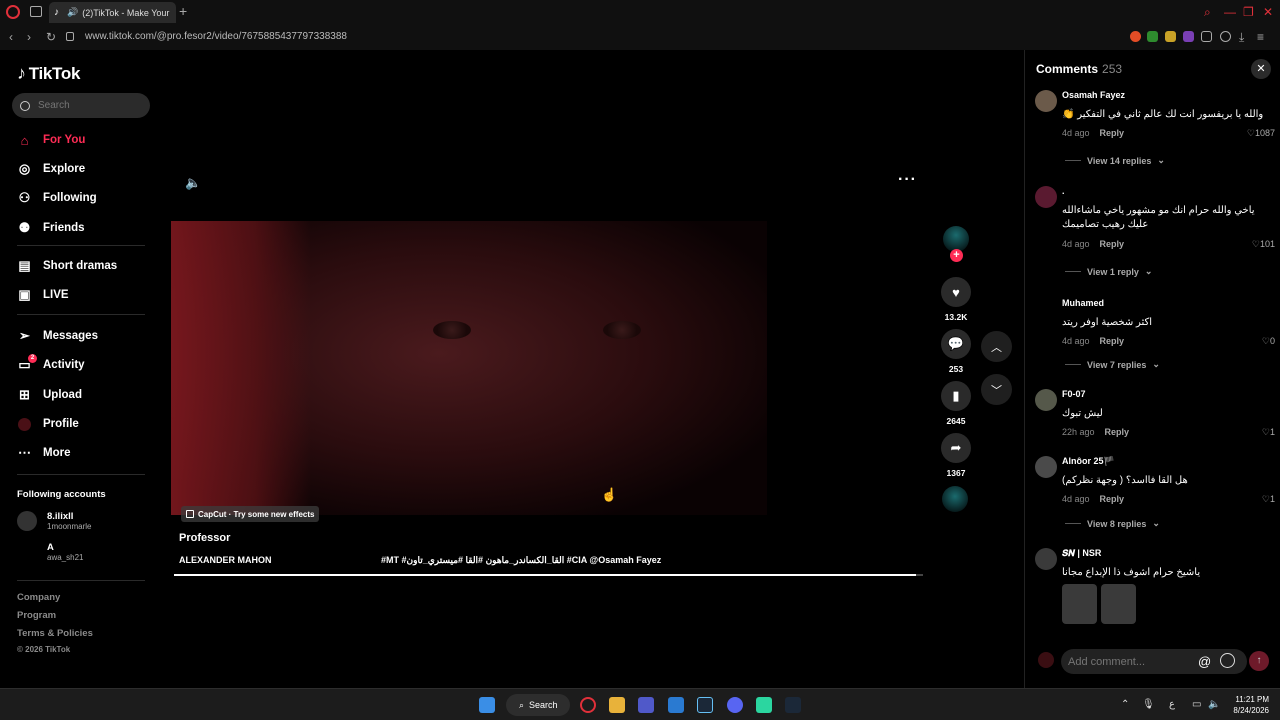 This screenshot has width=1280, height=720. Describe the element at coordinates (1248, 705) in the screenshot. I see `taskbar-clock: 11:21 PM 8/24/2026` at that location.